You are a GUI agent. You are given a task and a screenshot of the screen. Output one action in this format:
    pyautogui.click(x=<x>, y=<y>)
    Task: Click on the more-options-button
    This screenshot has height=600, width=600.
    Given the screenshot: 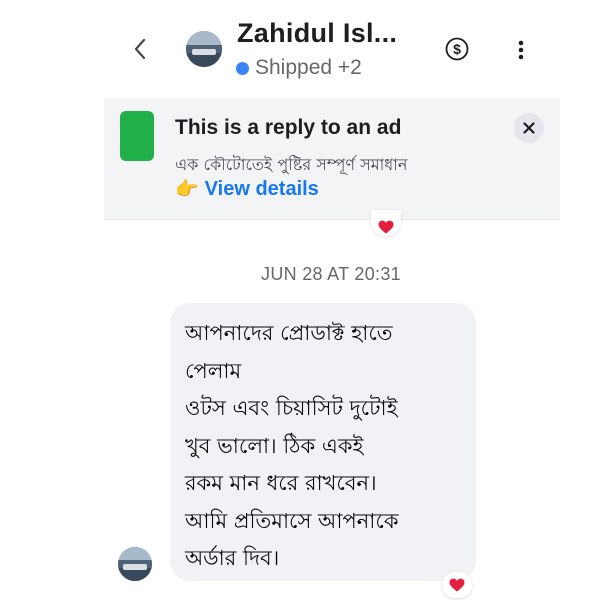 What is the action you would take?
    pyautogui.click(x=521, y=50)
    